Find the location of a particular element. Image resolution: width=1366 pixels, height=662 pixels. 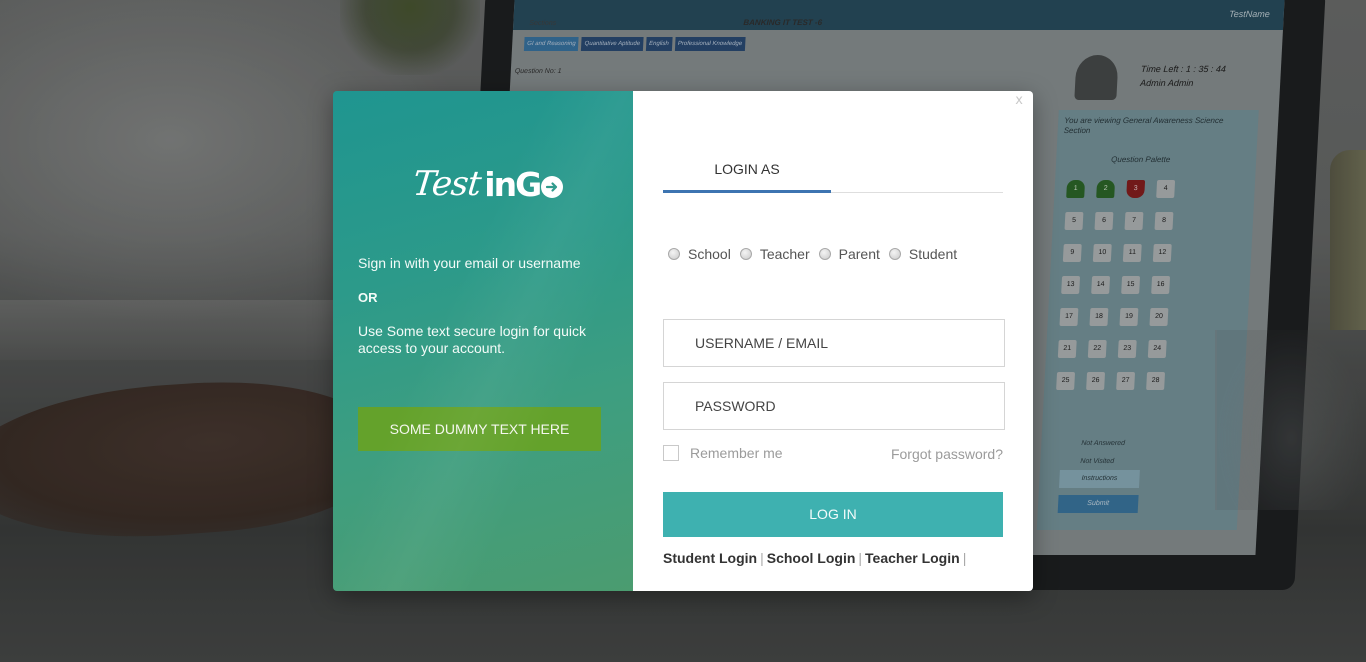

remember-me-toggle: Remember me is located at coordinates (723, 453).